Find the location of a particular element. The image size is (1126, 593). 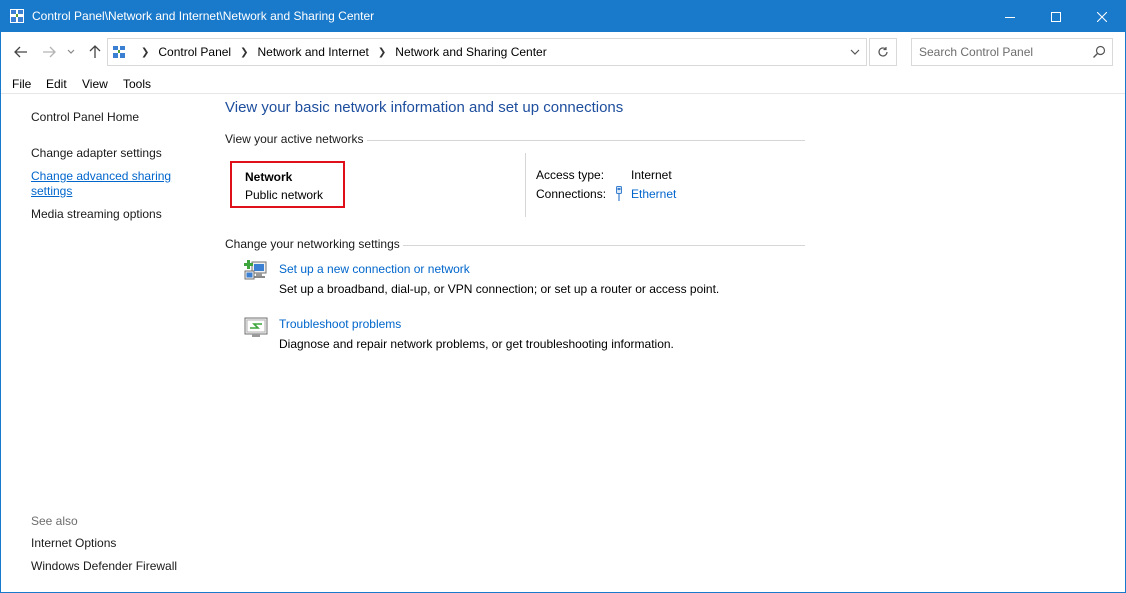

ethernet-icon is located at coordinates (619, 193).